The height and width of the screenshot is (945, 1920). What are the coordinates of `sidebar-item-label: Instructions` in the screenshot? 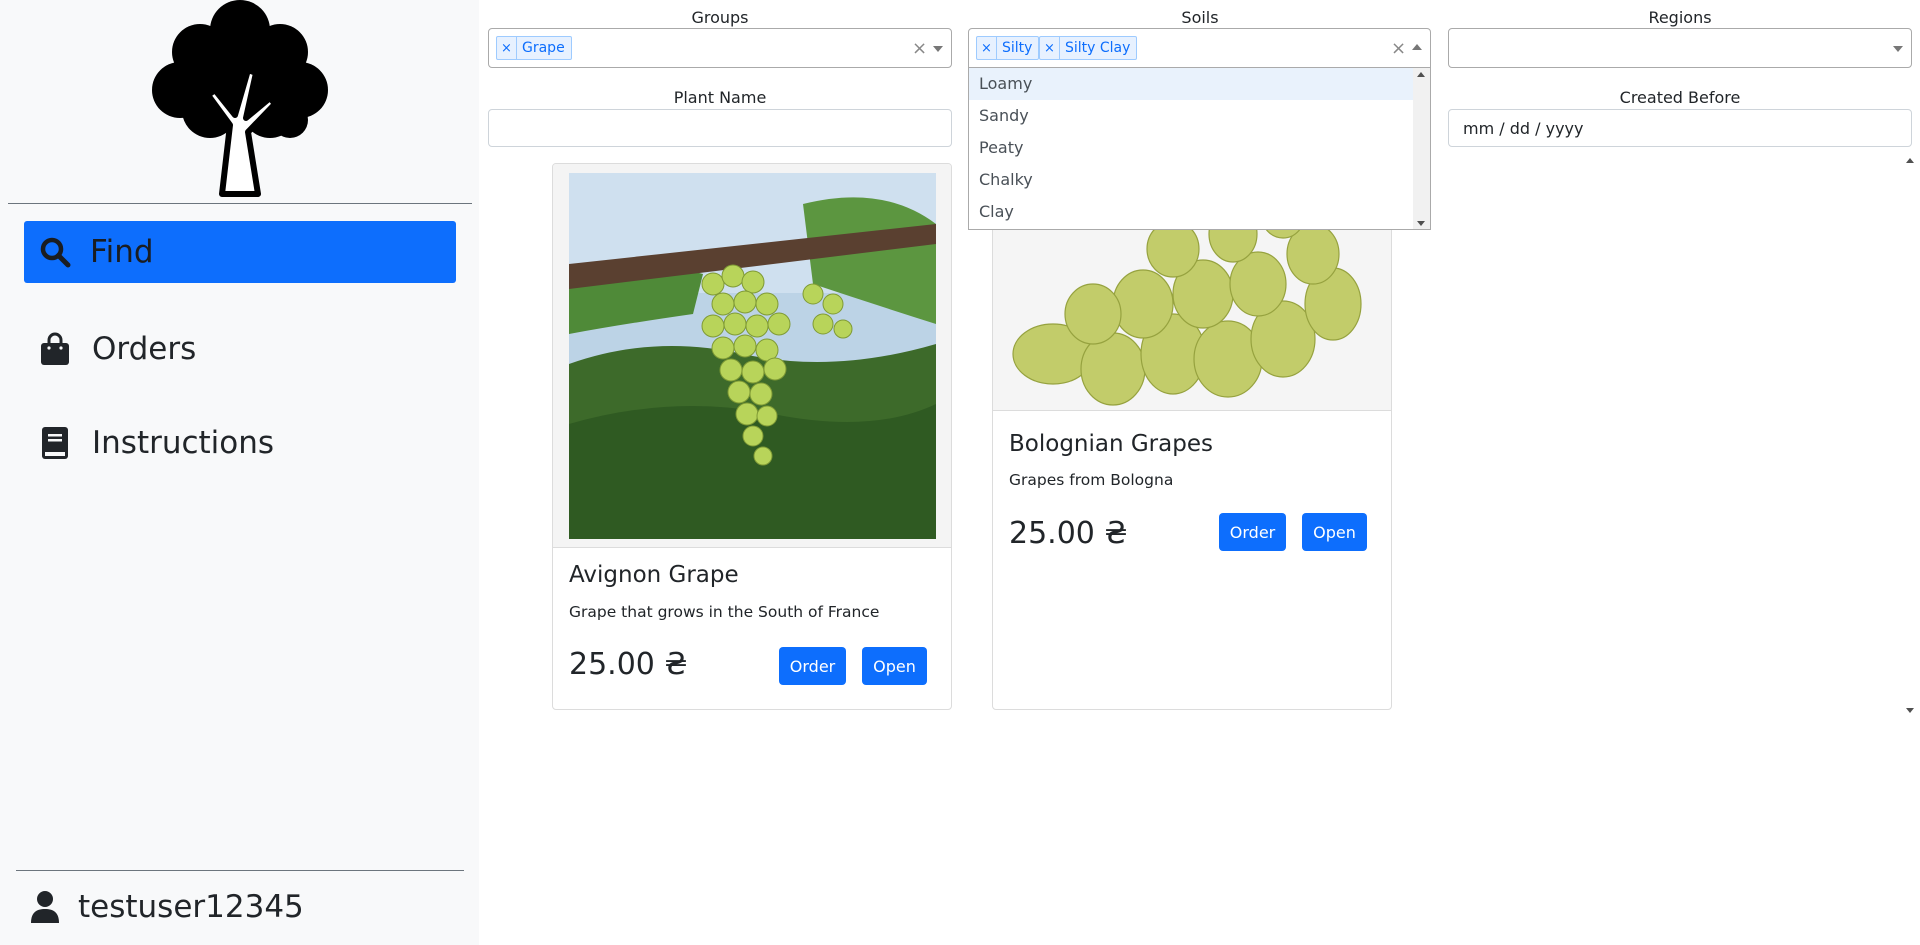 It's located at (183, 443).